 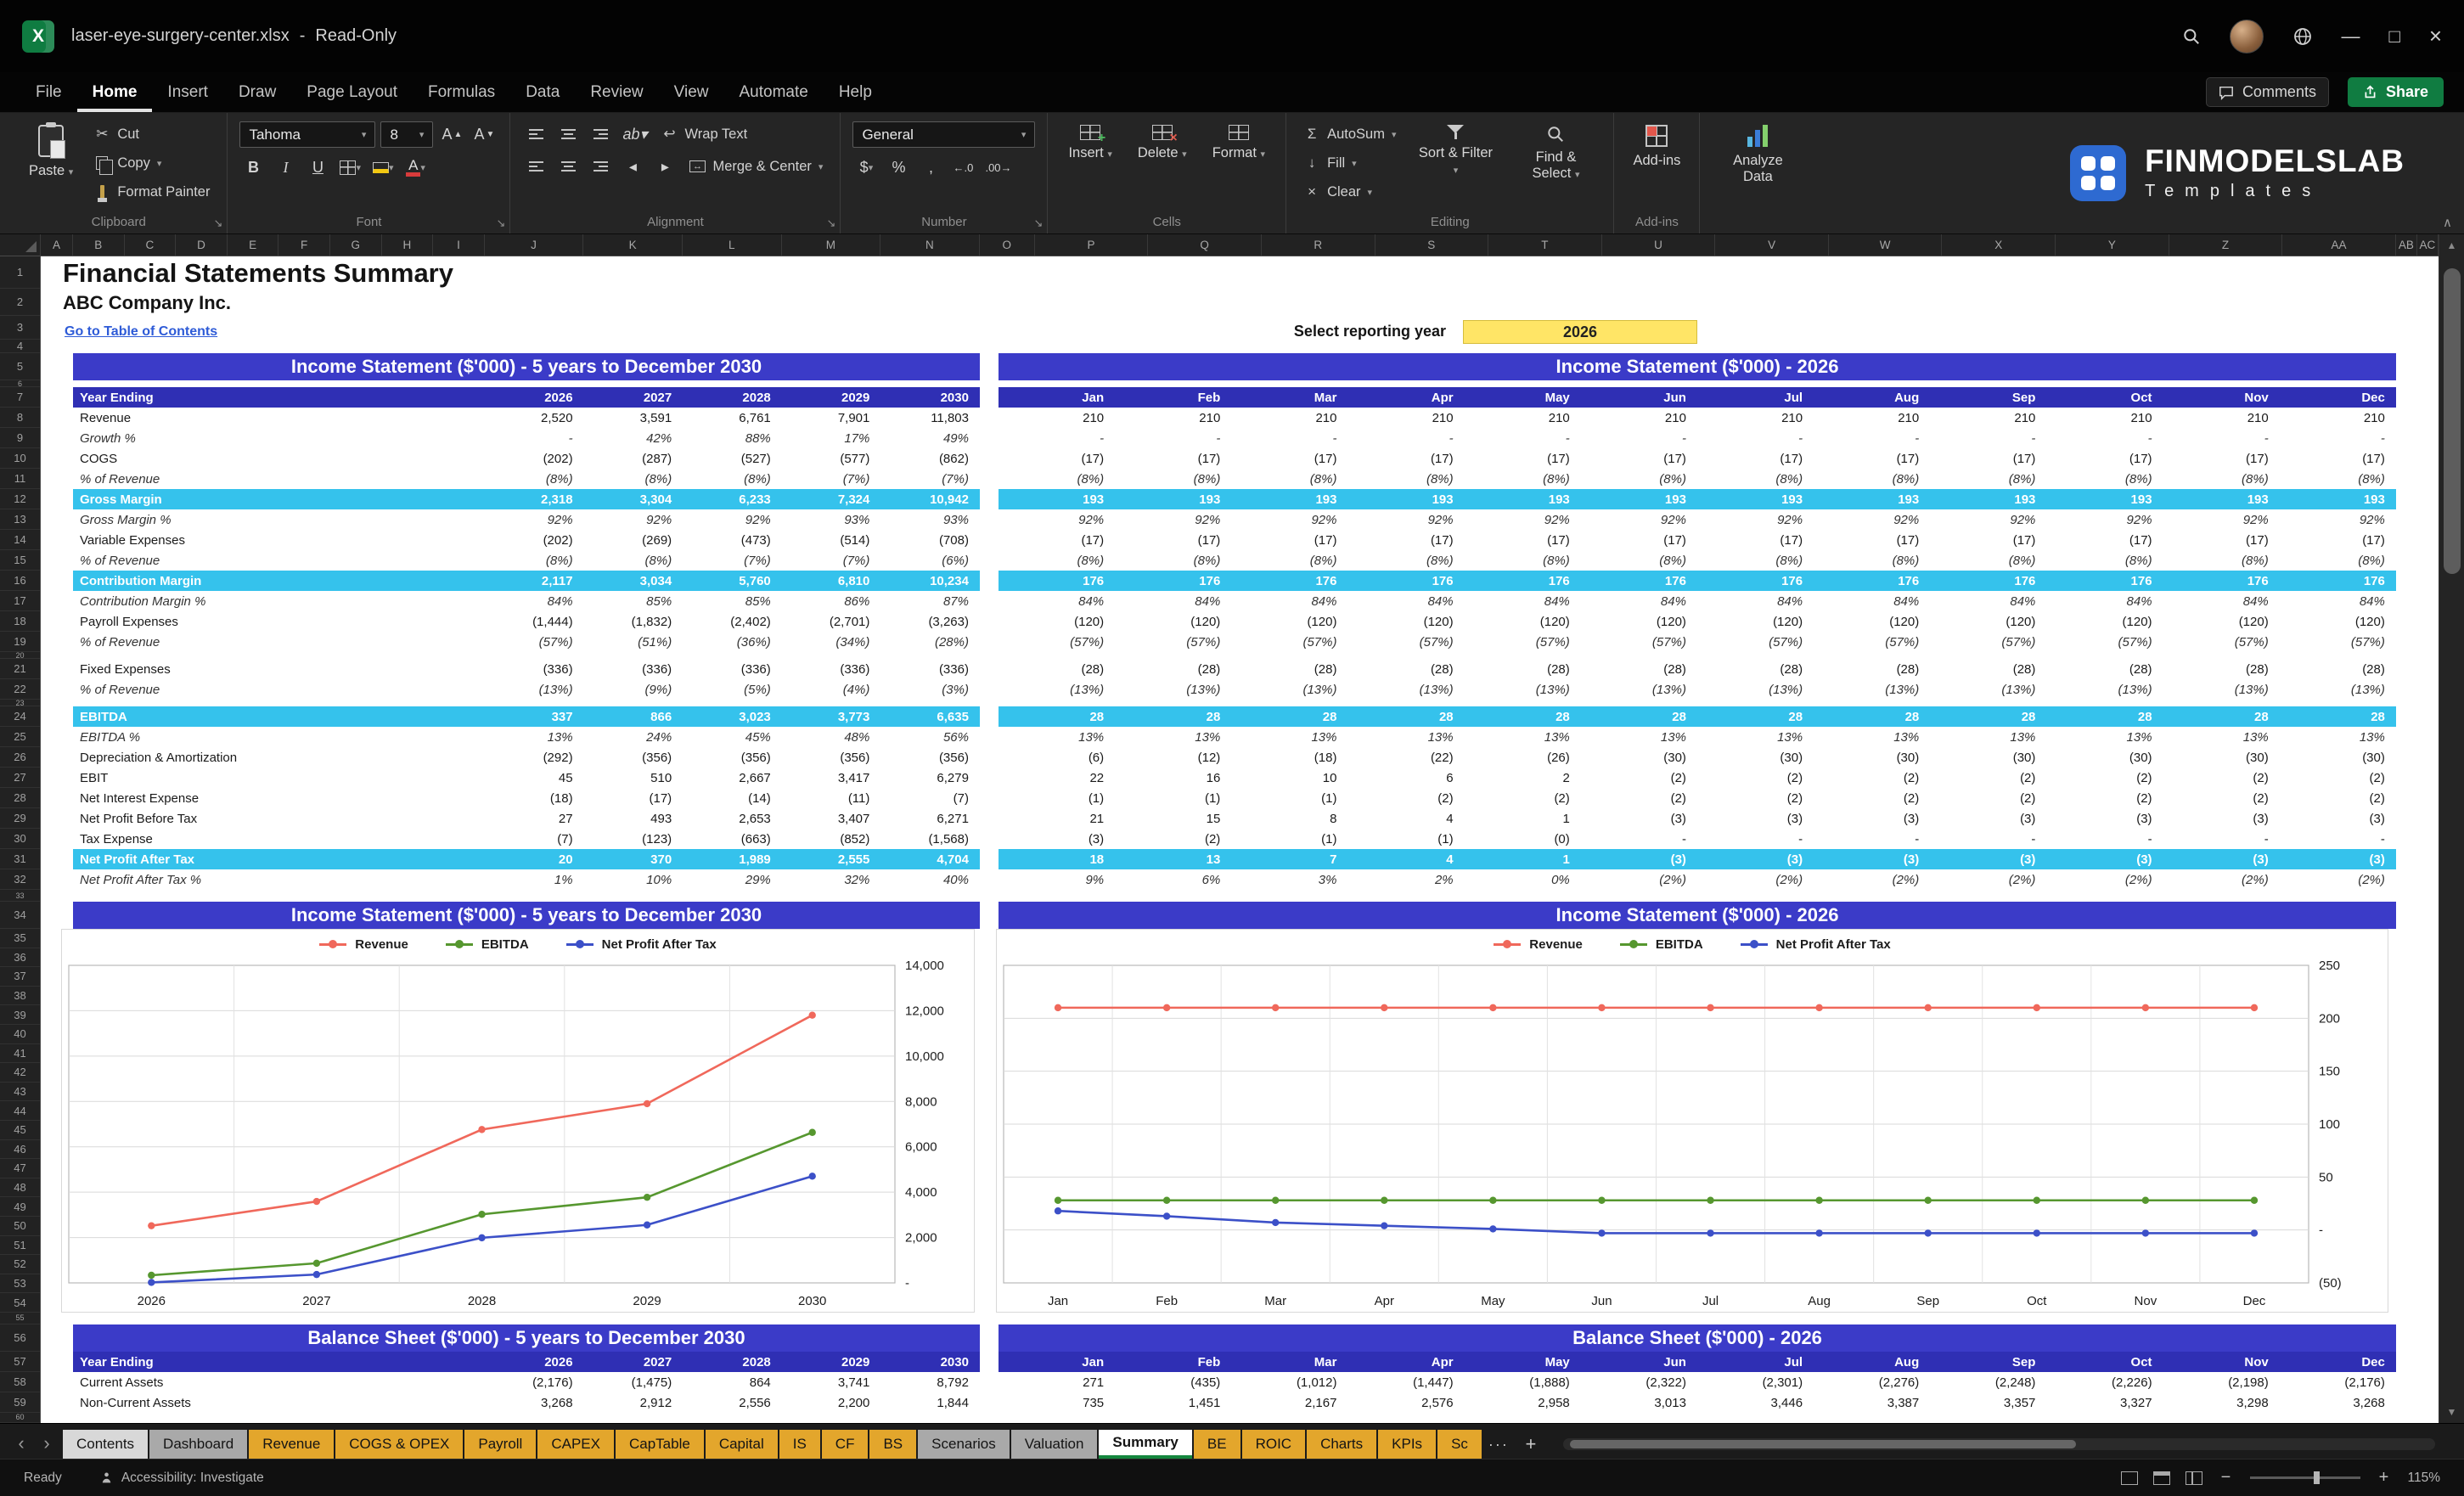 I want to click on zoom-slider-thumb, so click(x=2316, y=1477).